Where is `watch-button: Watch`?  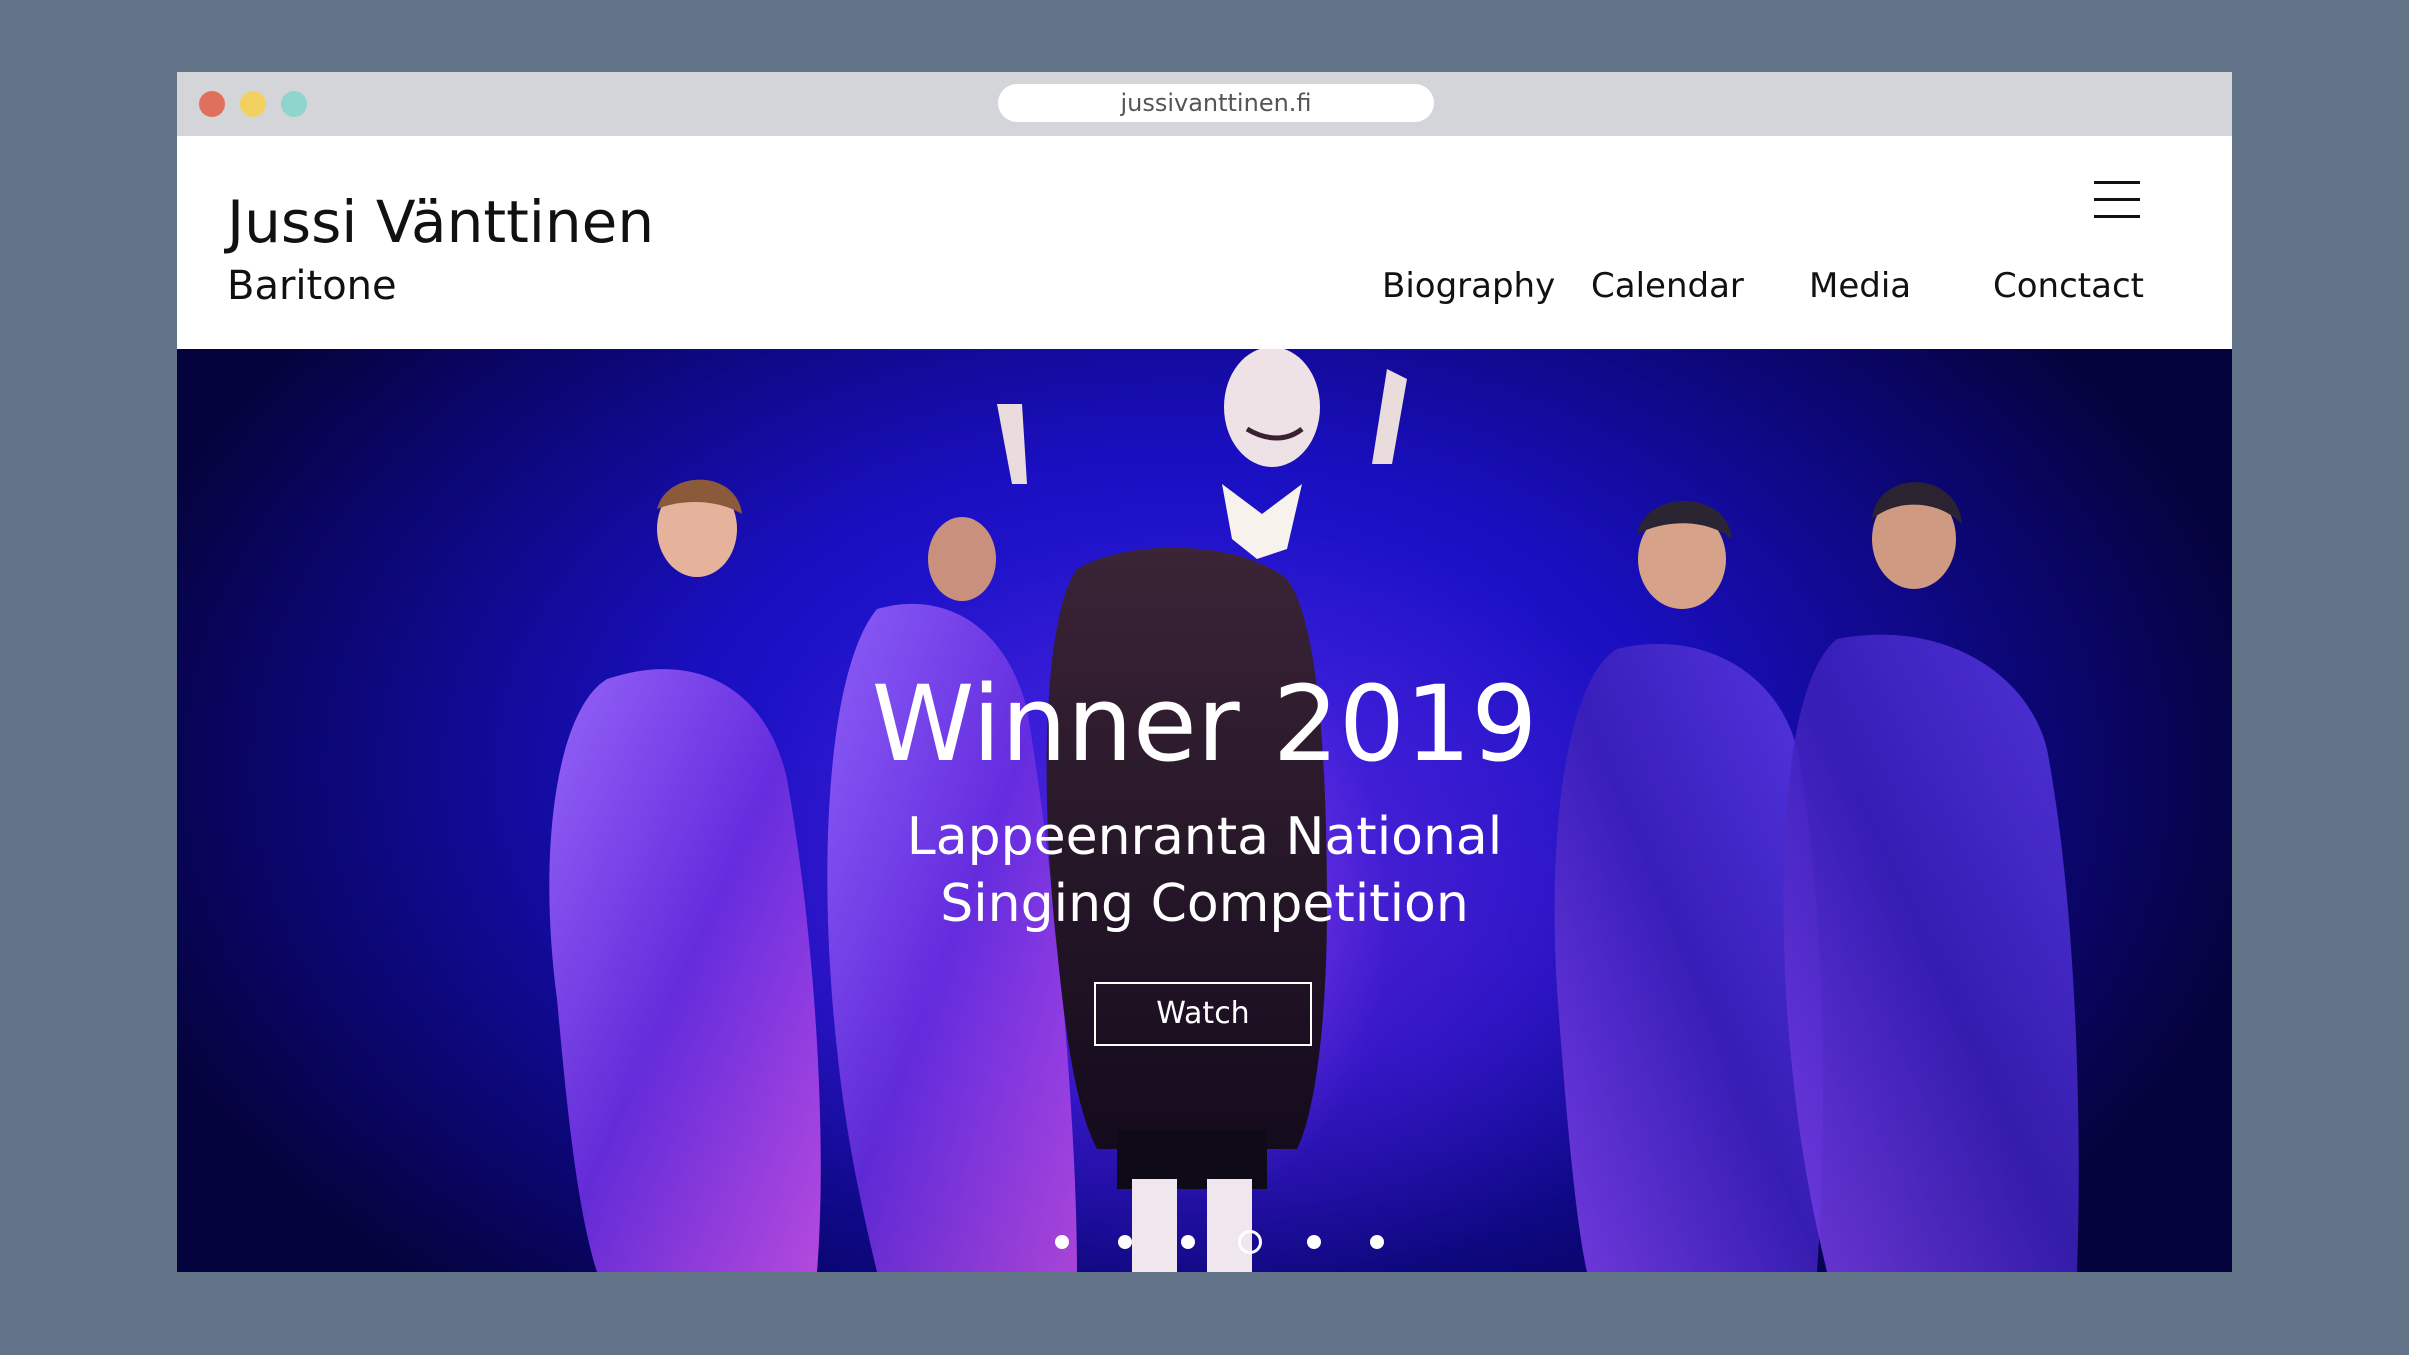
watch-button: Watch is located at coordinates (1203, 1014).